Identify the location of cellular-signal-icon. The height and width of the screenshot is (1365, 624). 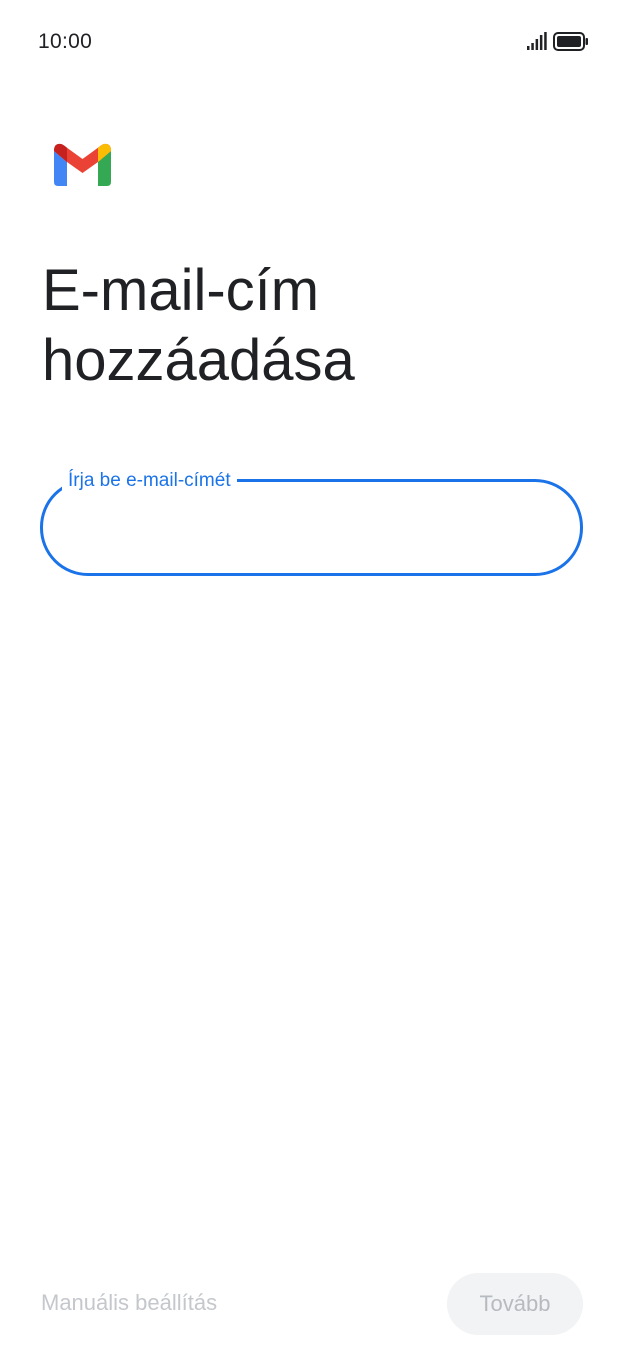
(537, 41).